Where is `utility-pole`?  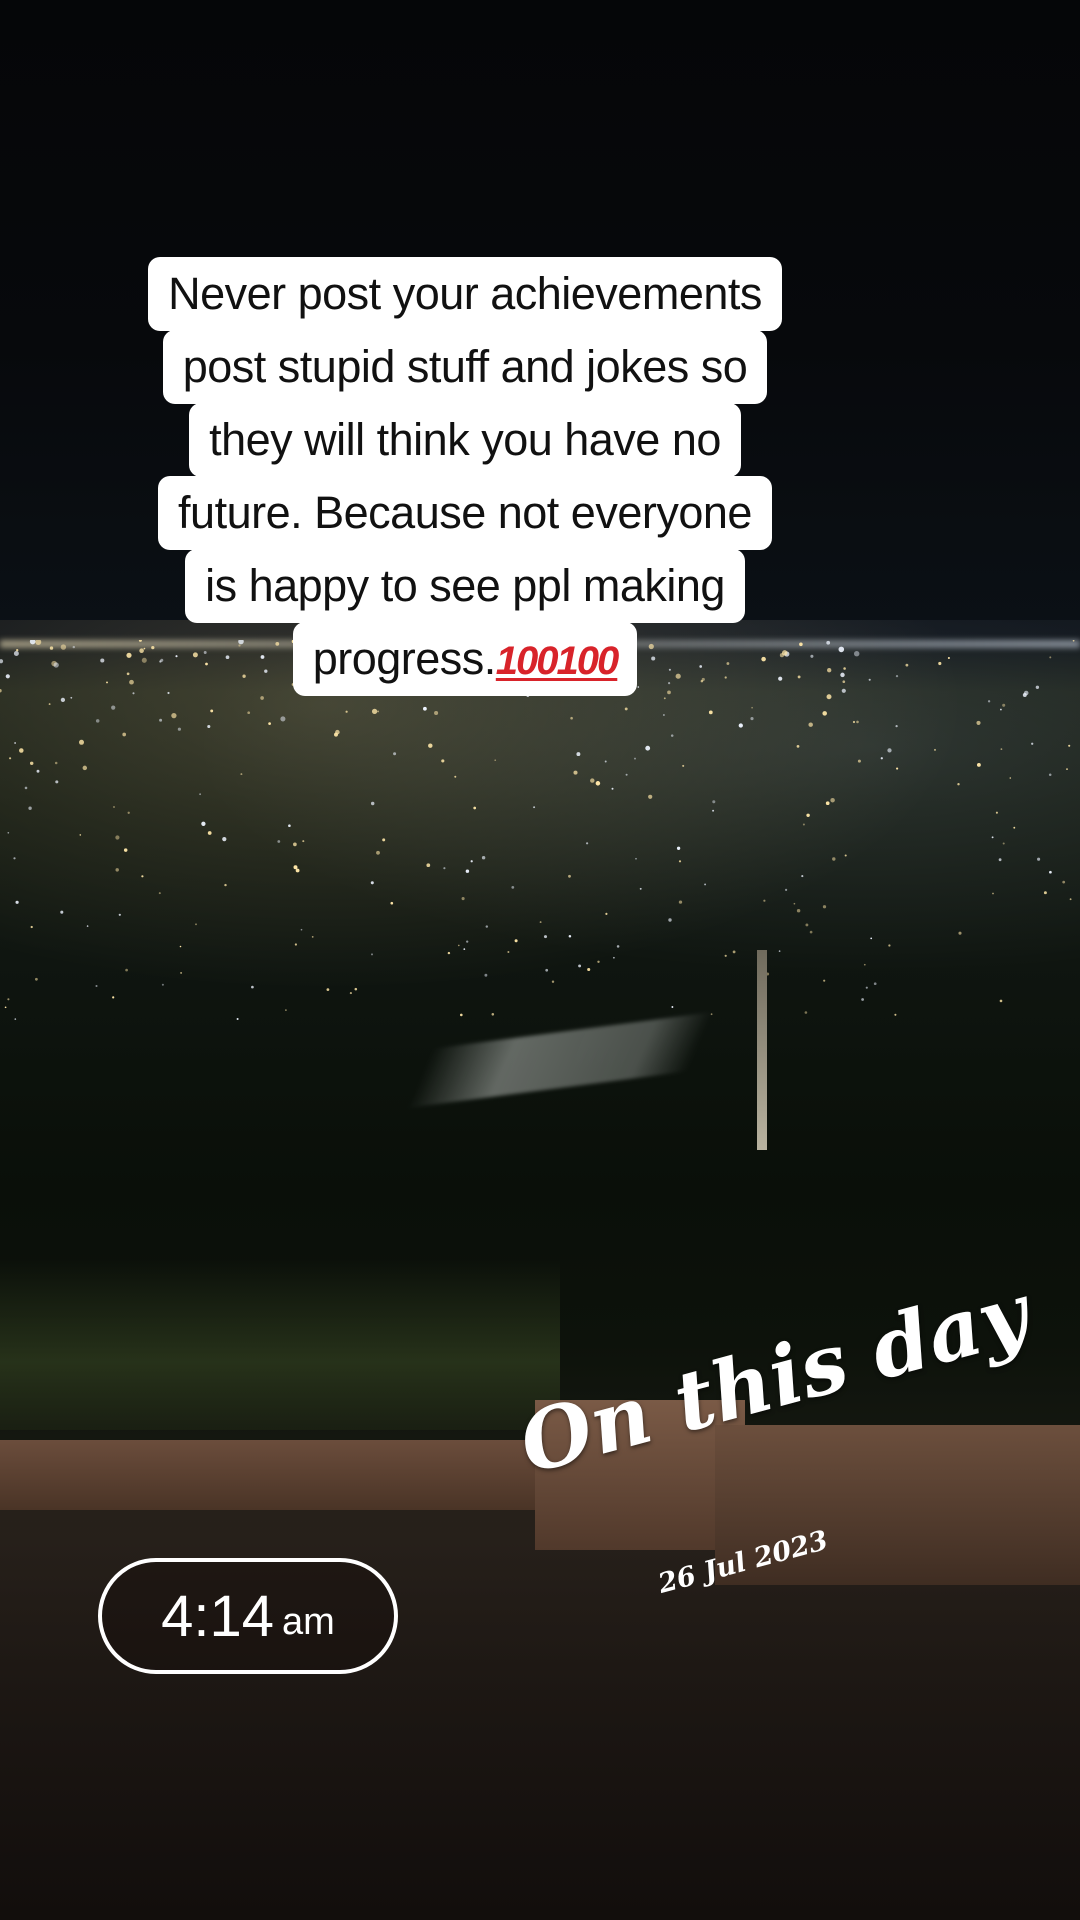
utility-pole is located at coordinates (762, 1050).